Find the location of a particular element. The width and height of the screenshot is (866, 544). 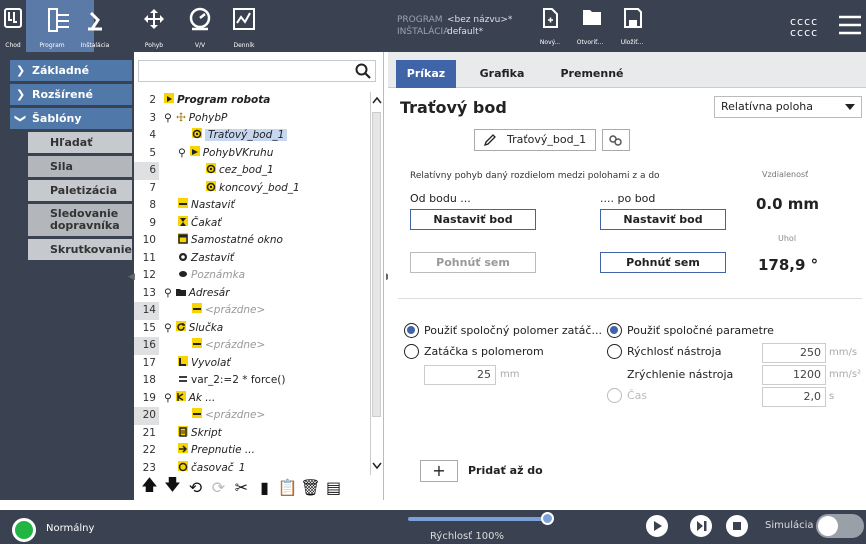

tree-row: 6 cez_bod_1 is located at coordinates (252, 171).